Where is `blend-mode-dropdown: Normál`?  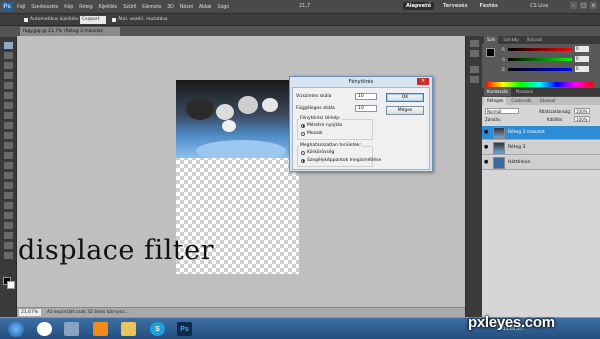 blend-mode-dropdown: Normál is located at coordinates (502, 111).